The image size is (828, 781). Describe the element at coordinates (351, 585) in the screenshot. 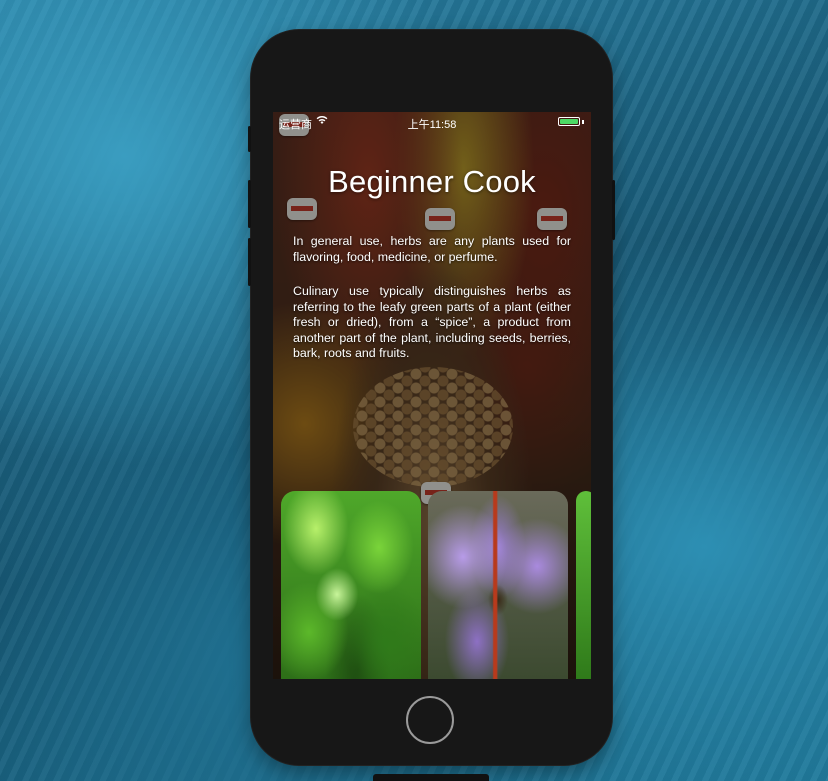

I see `basil-card` at that location.